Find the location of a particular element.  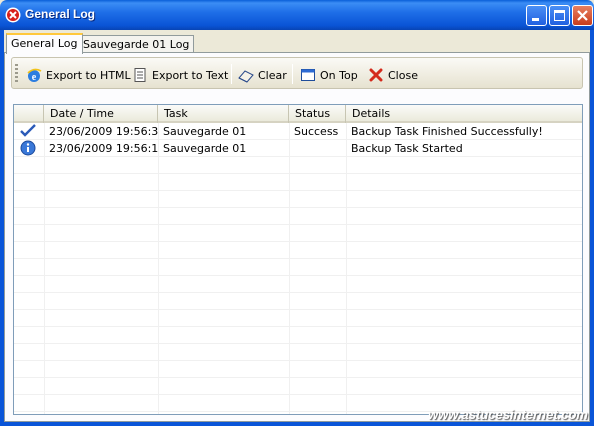

minimize-button is located at coordinates (536, 15).